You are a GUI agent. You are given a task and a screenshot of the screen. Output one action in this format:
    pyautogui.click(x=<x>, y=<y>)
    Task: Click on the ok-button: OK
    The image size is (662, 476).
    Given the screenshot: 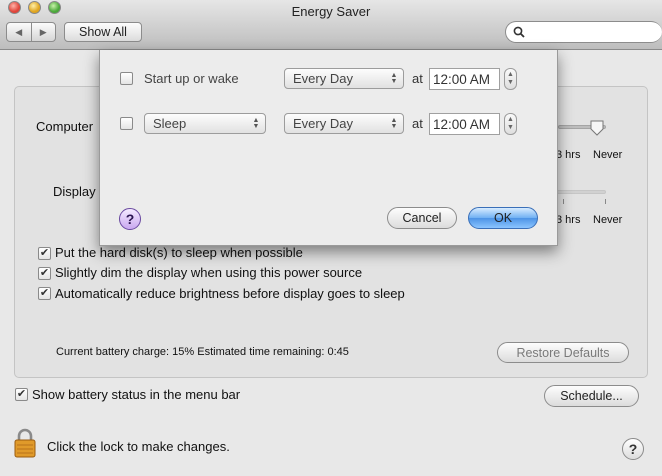 What is the action you would take?
    pyautogui.click(x=503, y=218)
    